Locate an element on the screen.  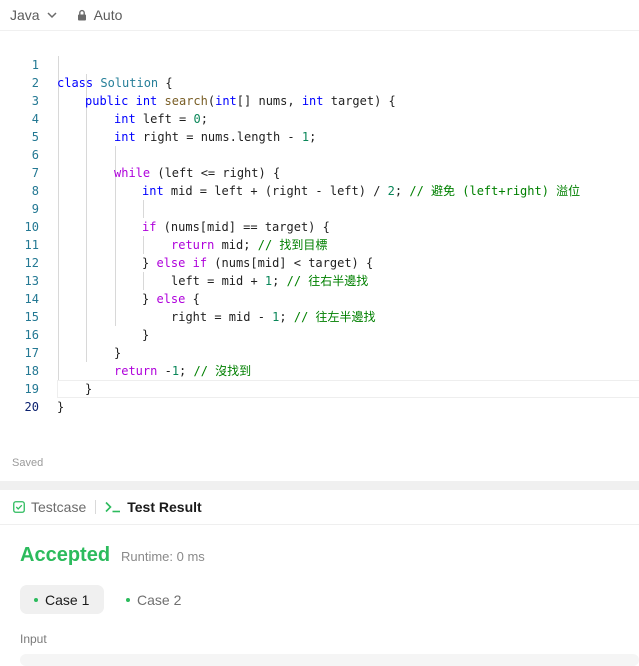
input-value-box is located at coordinates (329, 660).